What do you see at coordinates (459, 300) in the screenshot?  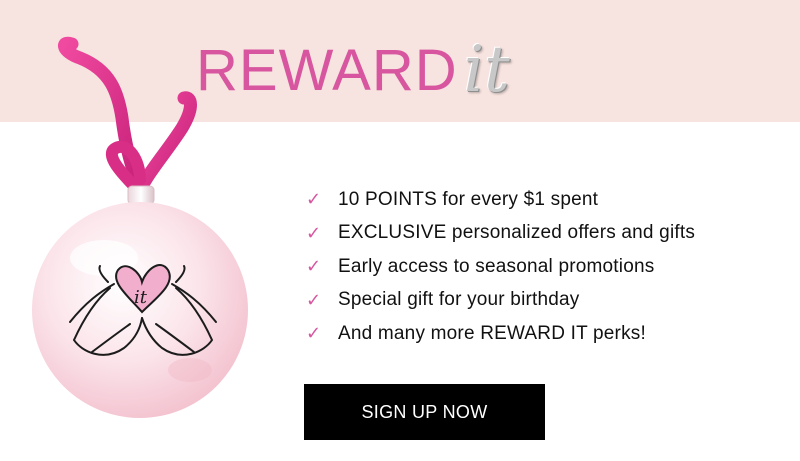 I see `benefit-text: Special gift for your birthday` at bounding box center [459, 300].